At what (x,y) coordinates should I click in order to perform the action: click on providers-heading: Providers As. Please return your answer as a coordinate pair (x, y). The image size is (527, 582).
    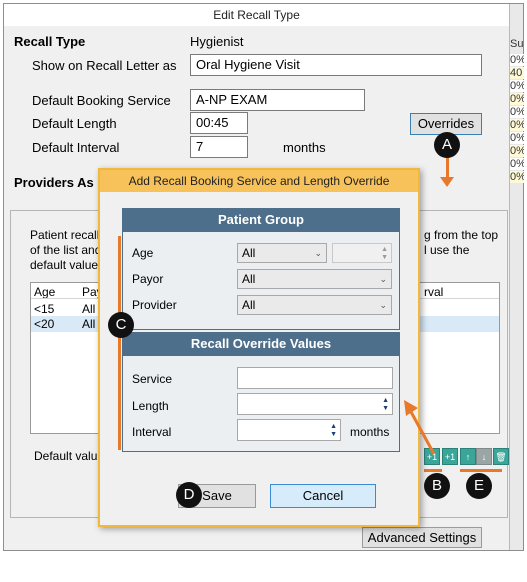
    Looking at the image, I should click on (54, 182).